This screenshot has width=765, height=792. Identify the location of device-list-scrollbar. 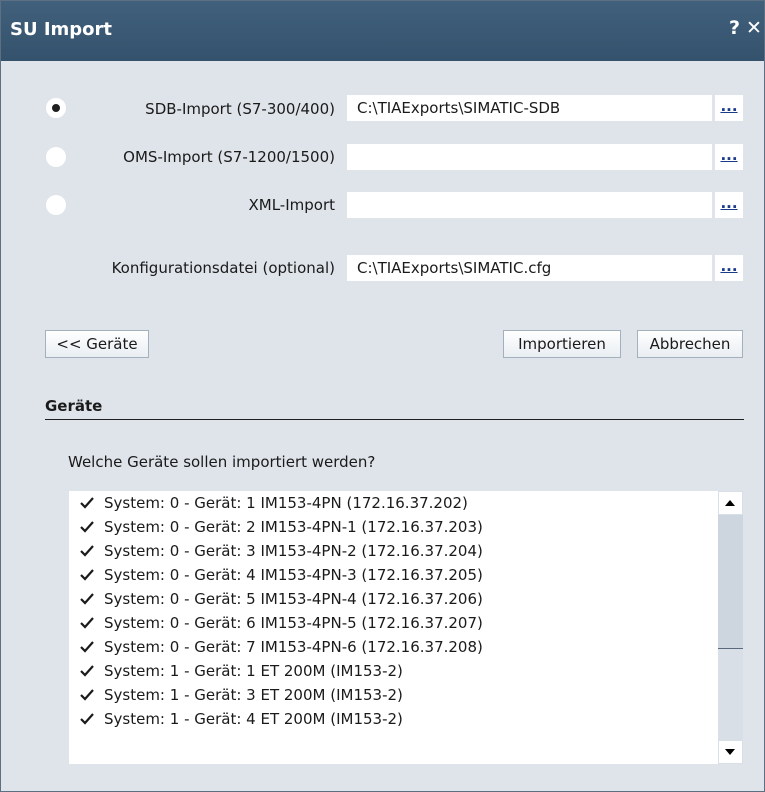
(730, 627).